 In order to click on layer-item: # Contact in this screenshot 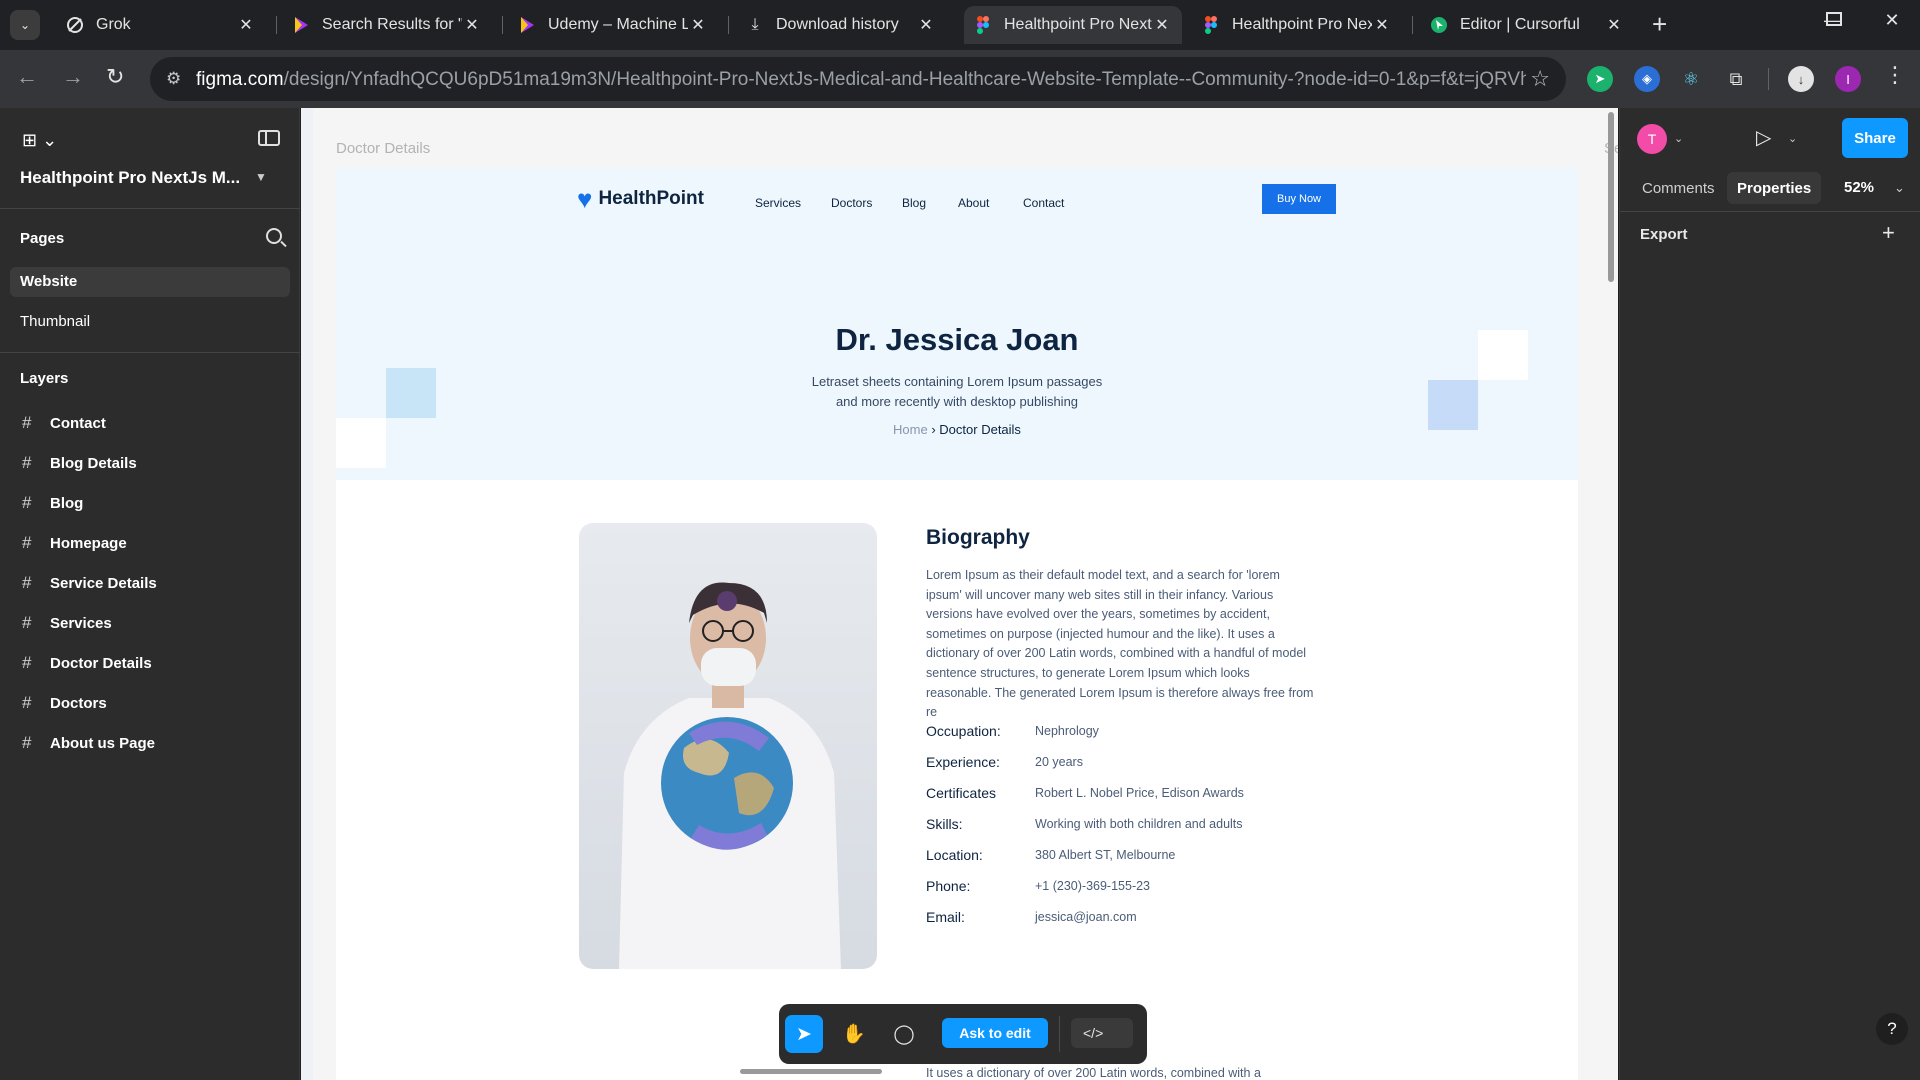, I will do `click(64, 423)`.